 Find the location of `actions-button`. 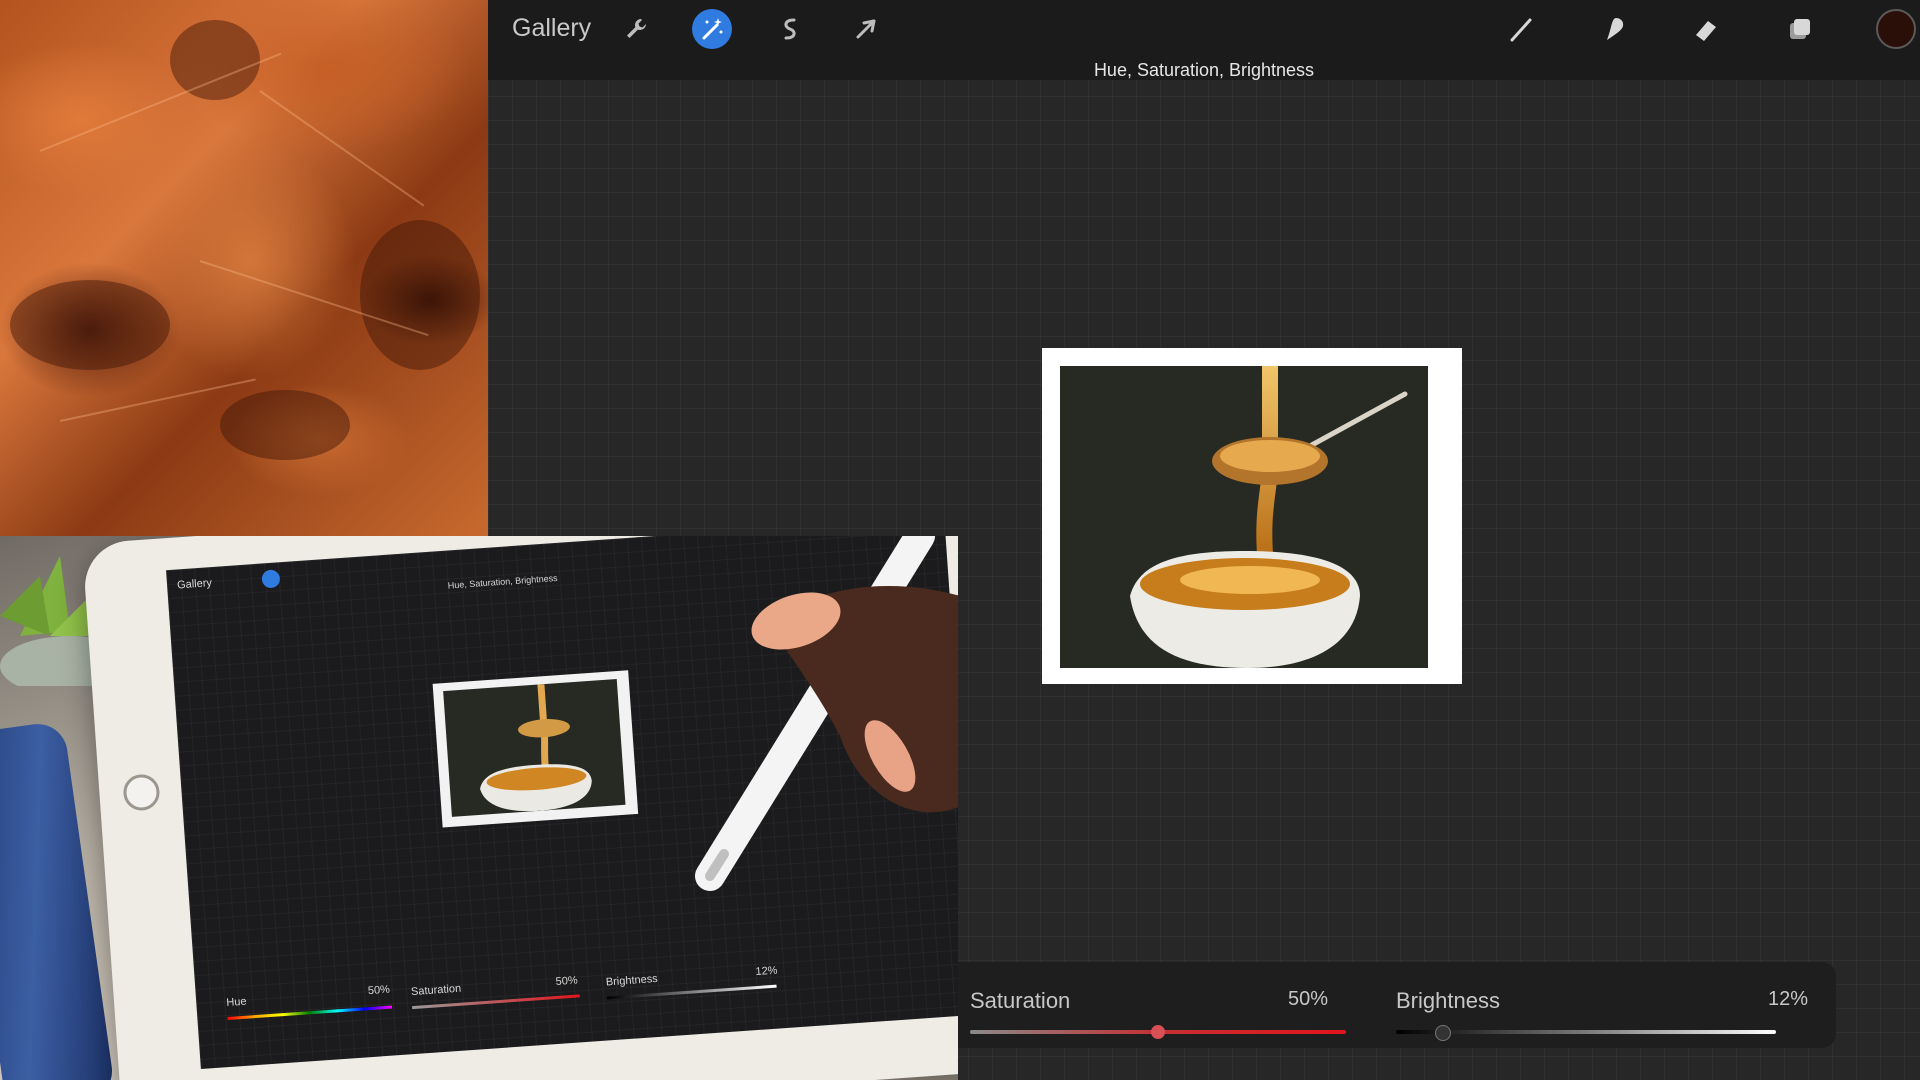

actions-button is located at coordinates (636, 29).